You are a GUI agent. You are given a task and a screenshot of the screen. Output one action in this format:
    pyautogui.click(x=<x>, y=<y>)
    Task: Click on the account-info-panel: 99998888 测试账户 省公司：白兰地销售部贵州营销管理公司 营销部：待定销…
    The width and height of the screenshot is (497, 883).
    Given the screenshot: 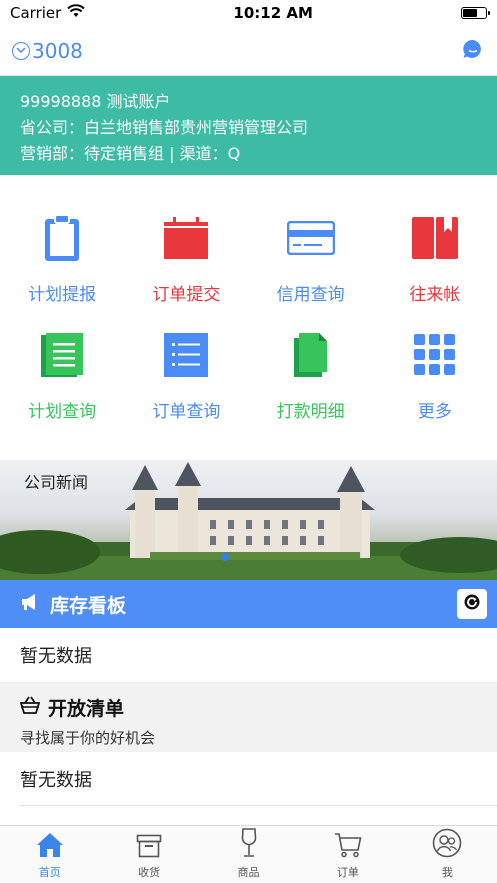 What is the action you would take?
    pyautogui.click(x=248, y=125)
    